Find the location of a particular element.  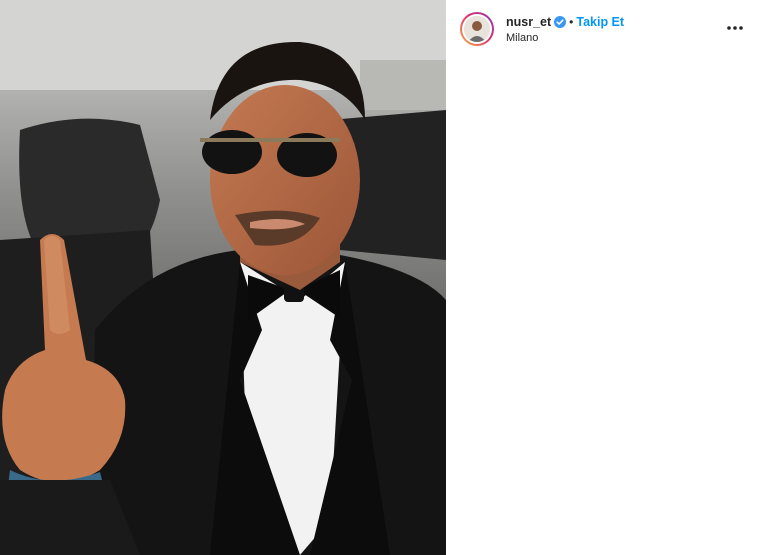

profile-picture-icon is located at coordinates (477, 29).